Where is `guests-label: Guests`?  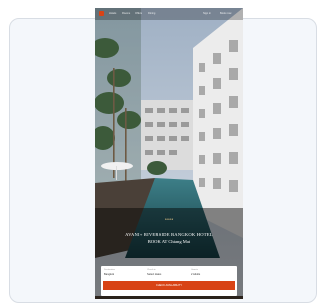
guests-label: Guests is located at coordinates (194, 270).